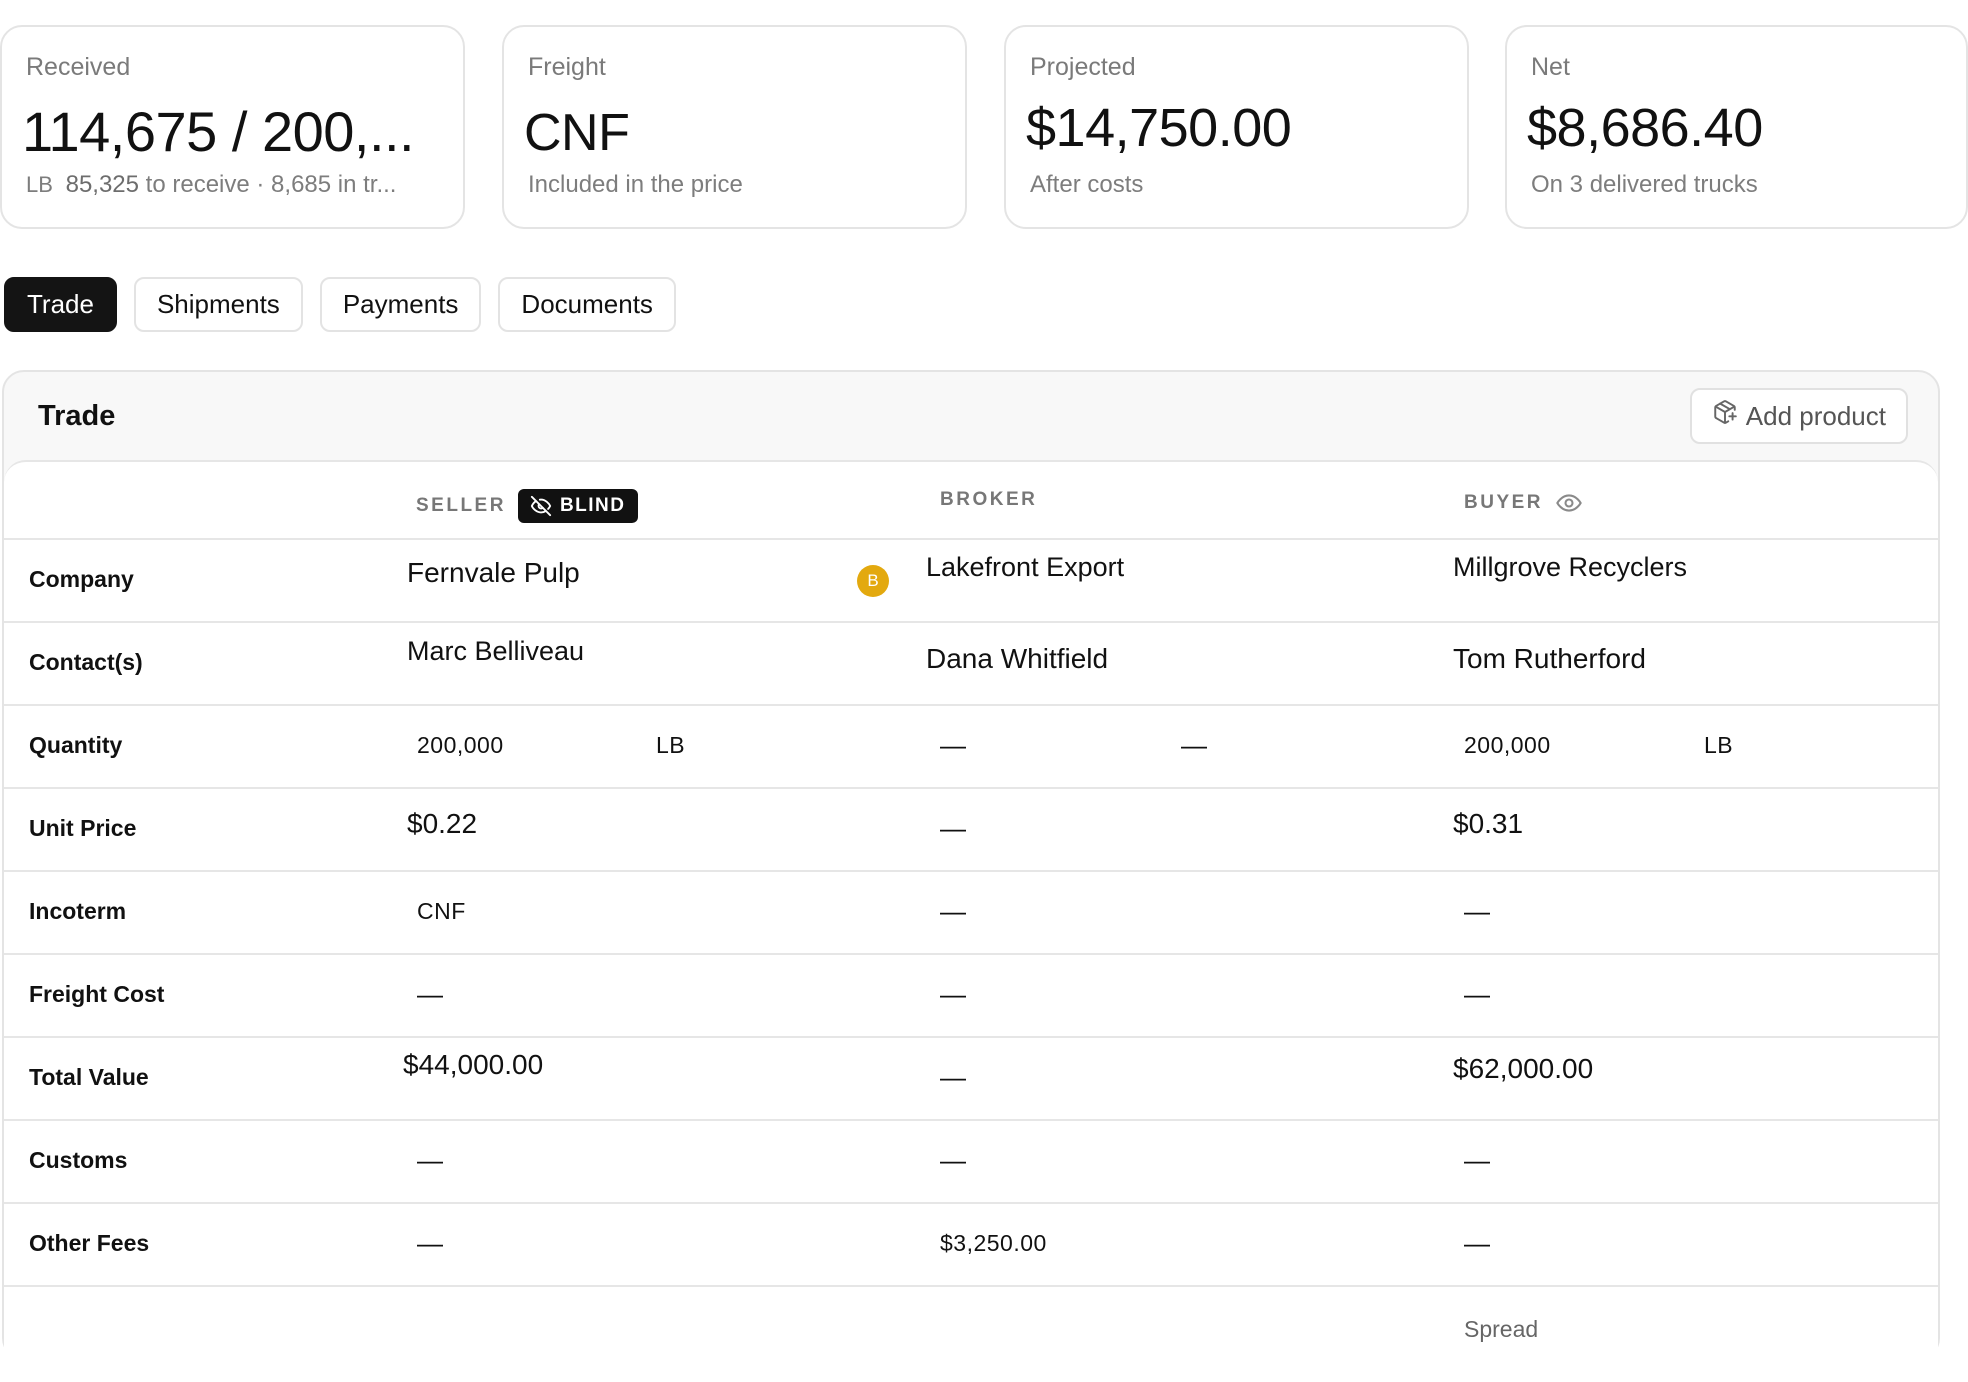 This screenshot has height=1382, width=1968. What do you see at coordinates (953, 911) in the screenshot?
I see `broker-incoterm: —` at bounding box center [953, 911].